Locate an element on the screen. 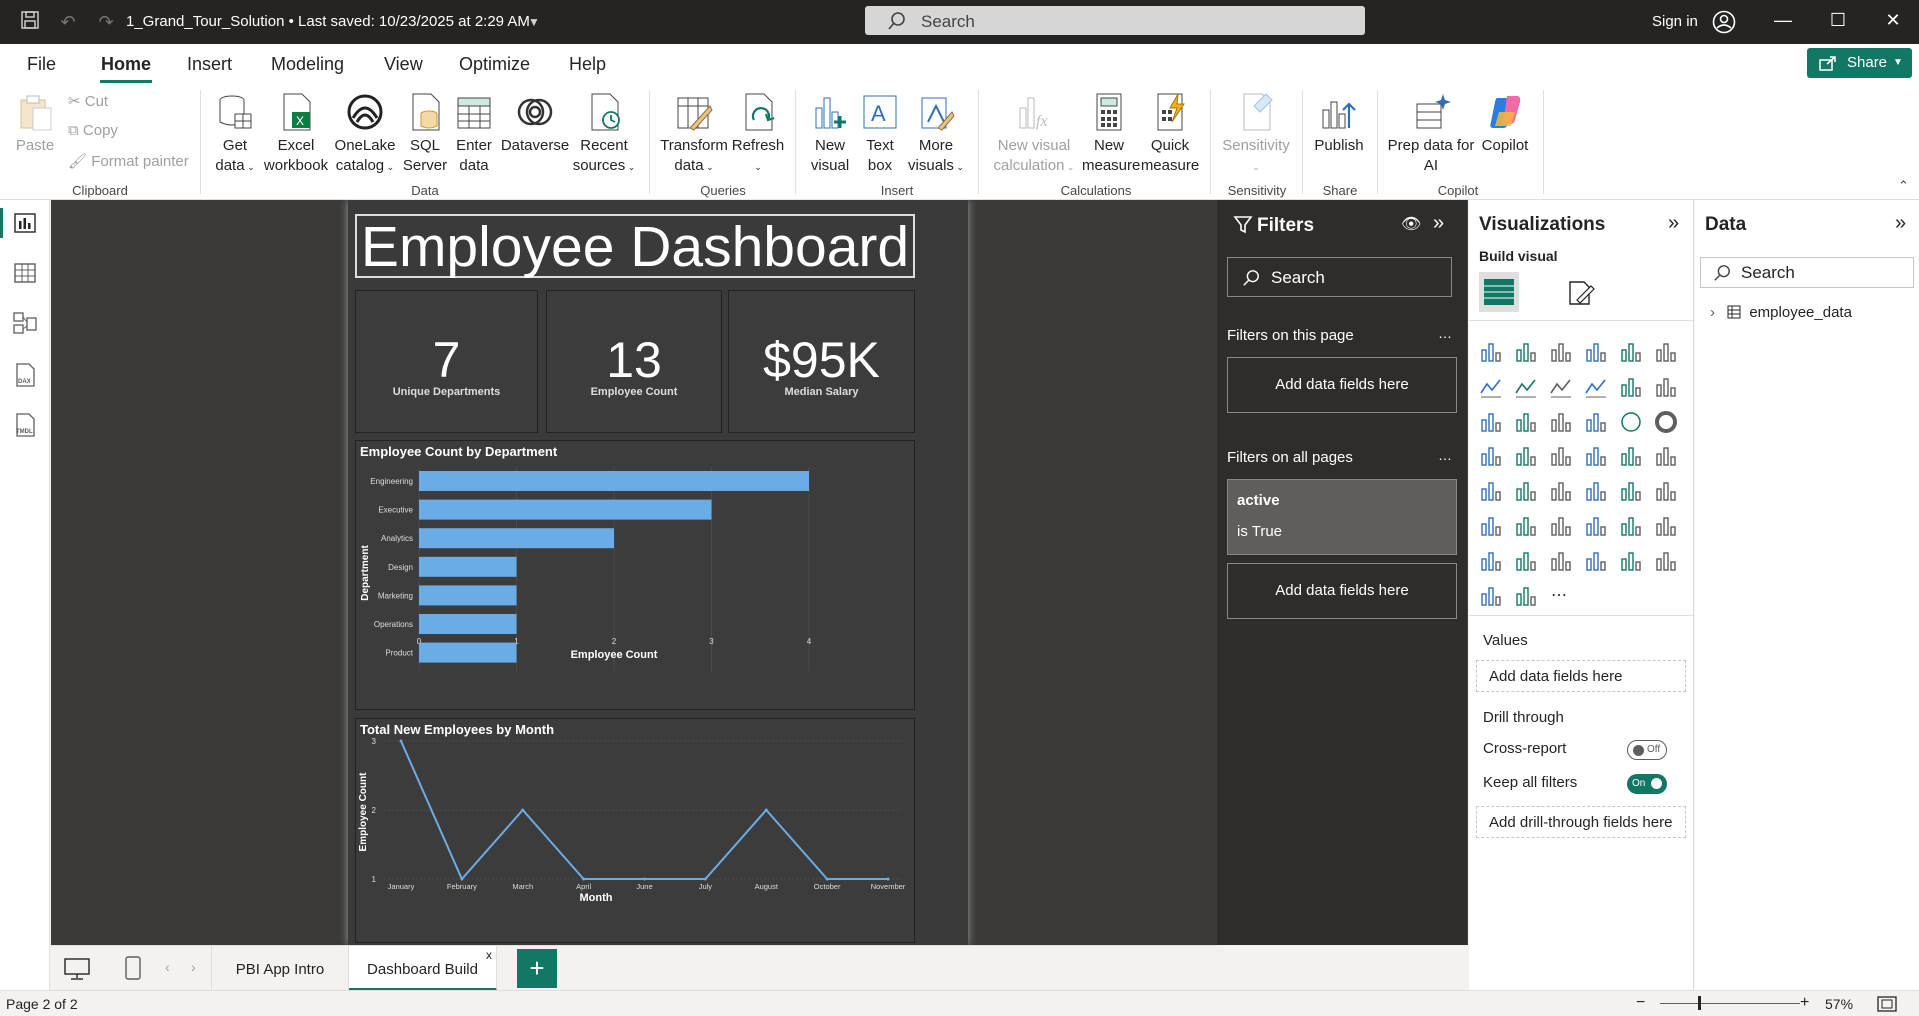 This screenshot has height=1016, width=1919. power-apps-visual-icon is located at coordinates (1526, 561).